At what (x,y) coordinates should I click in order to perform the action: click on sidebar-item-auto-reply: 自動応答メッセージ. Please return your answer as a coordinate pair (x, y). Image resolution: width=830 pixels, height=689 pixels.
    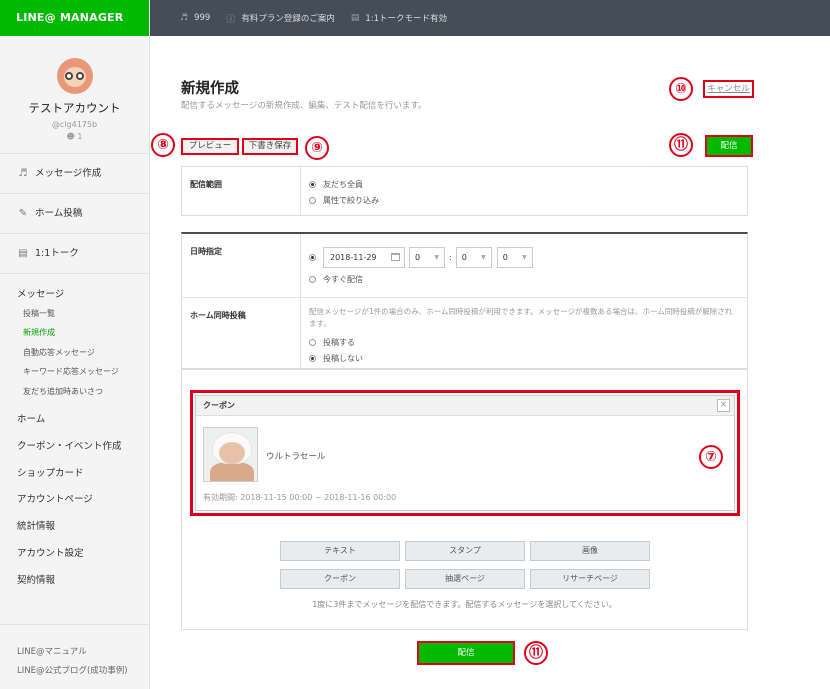
    Looking at the image, I should click on (74, 352).